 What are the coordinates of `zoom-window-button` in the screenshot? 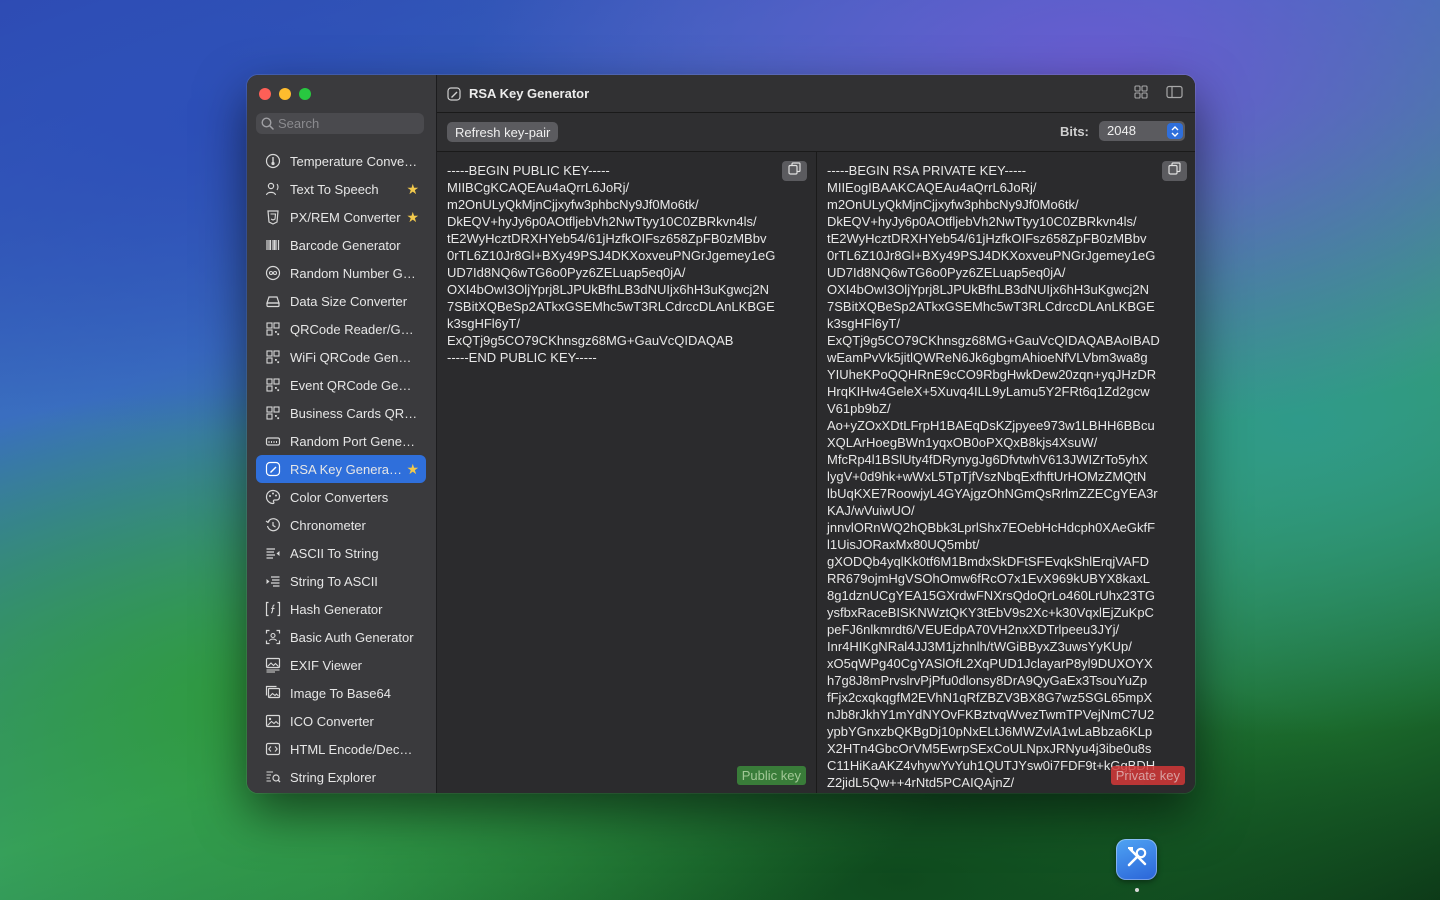 It's located at (305, 94).